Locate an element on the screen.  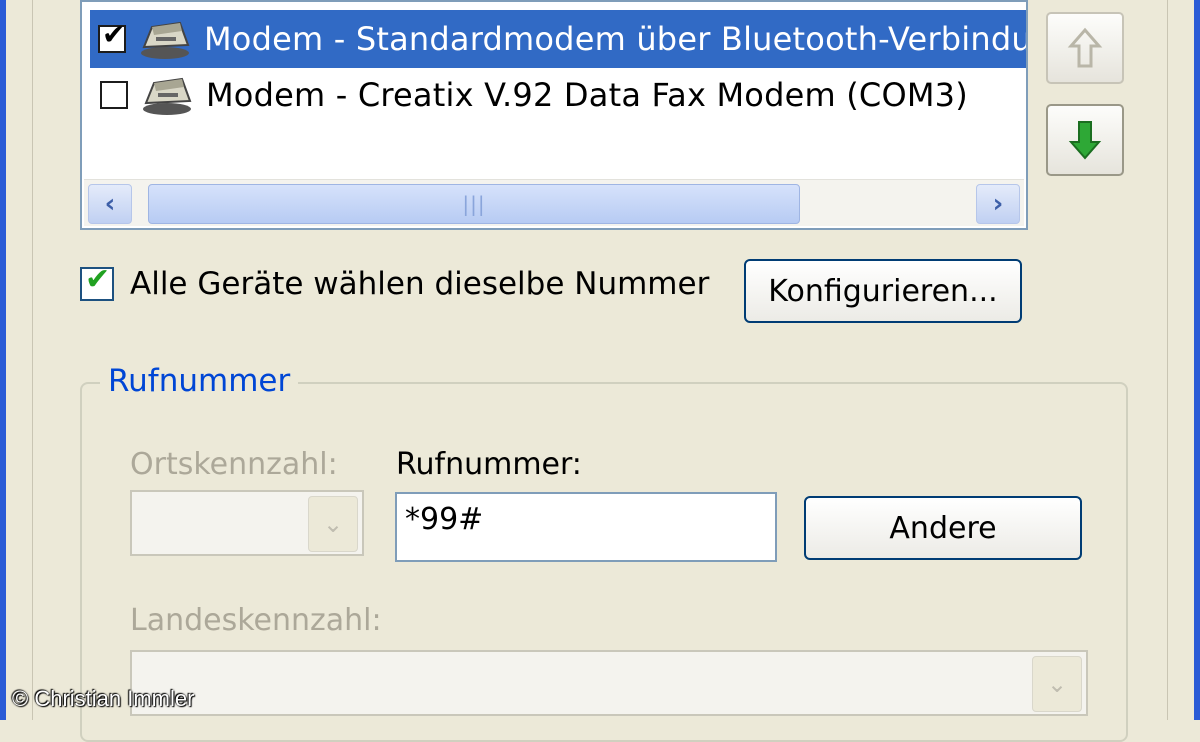
all-devices-same-number-option: ✔ Alle Geräte wählen dieselbe Nummer is located at coordinates (395, 282).